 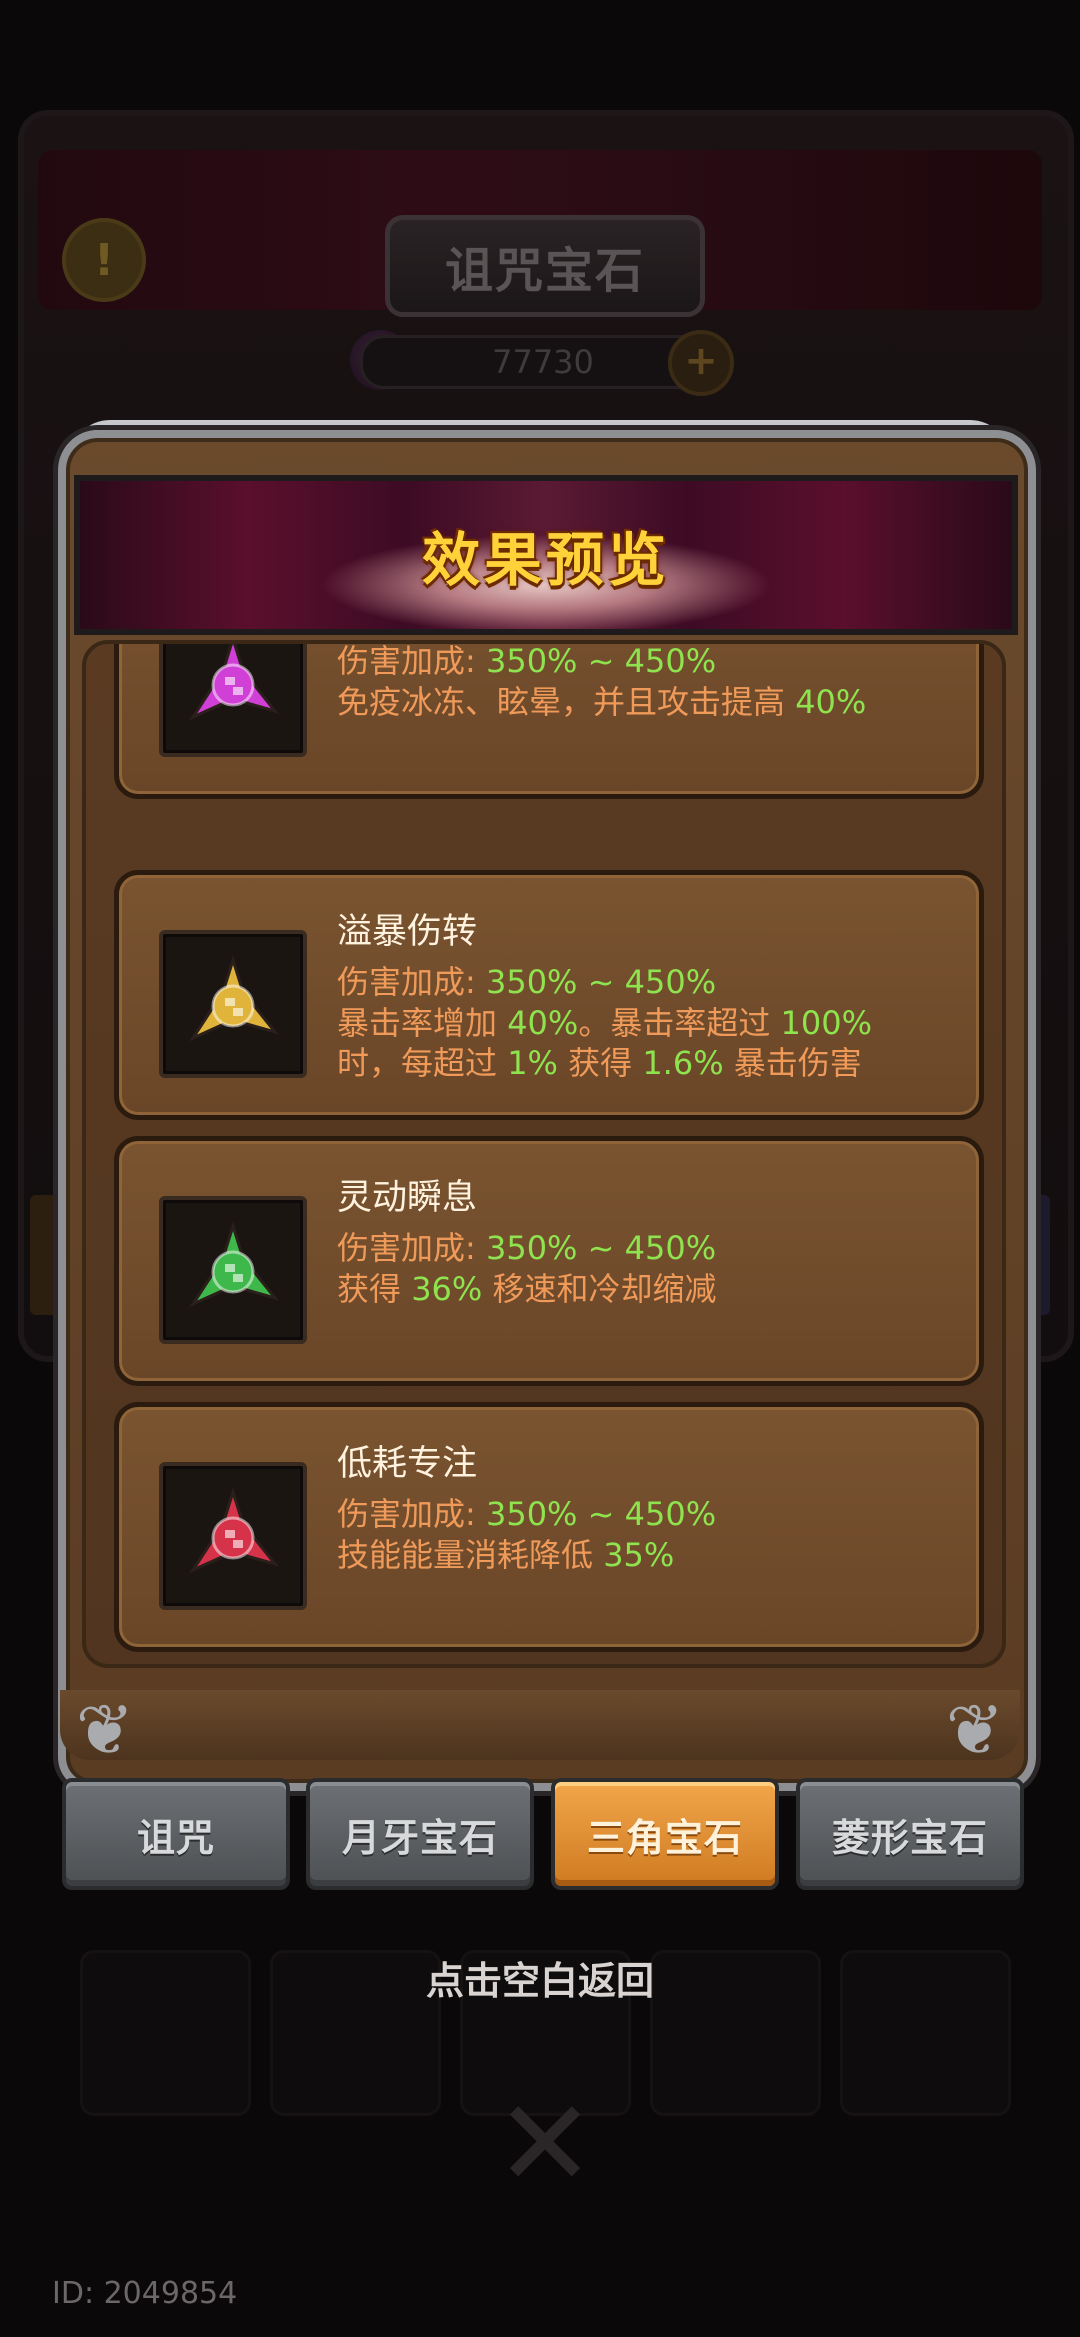 I want to click on effect-description-line-segment: 免疫冰冻、眩晕，并且攻击提高, so click(x=566, y=702).